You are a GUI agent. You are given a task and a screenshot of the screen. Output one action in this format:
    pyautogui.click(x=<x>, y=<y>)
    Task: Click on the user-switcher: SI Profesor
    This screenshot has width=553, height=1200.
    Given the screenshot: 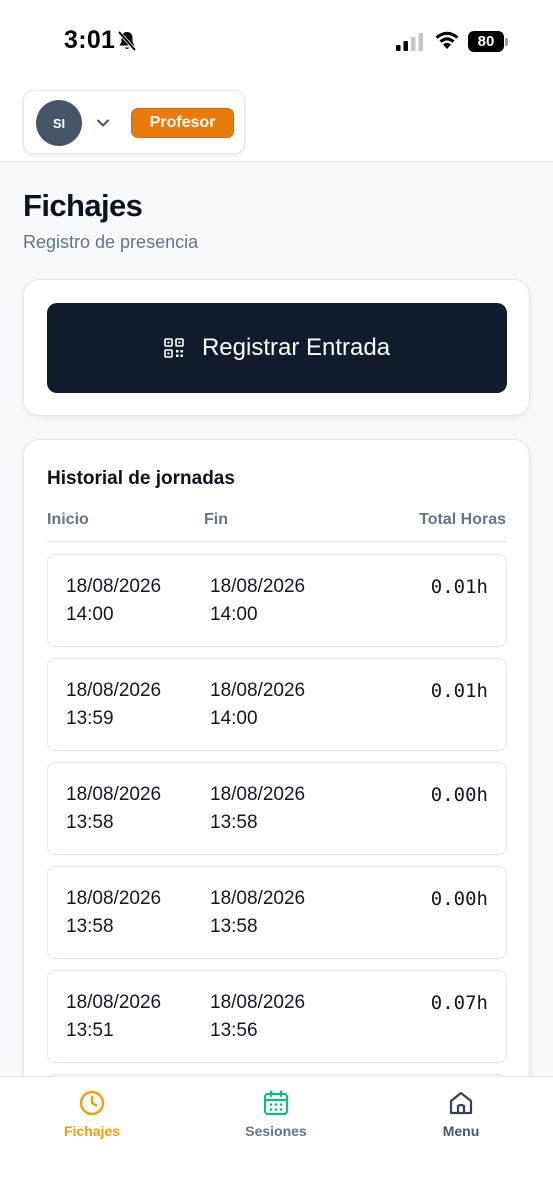 What is the action you would take?
    pyautogui.click(x=134, y=122)
    